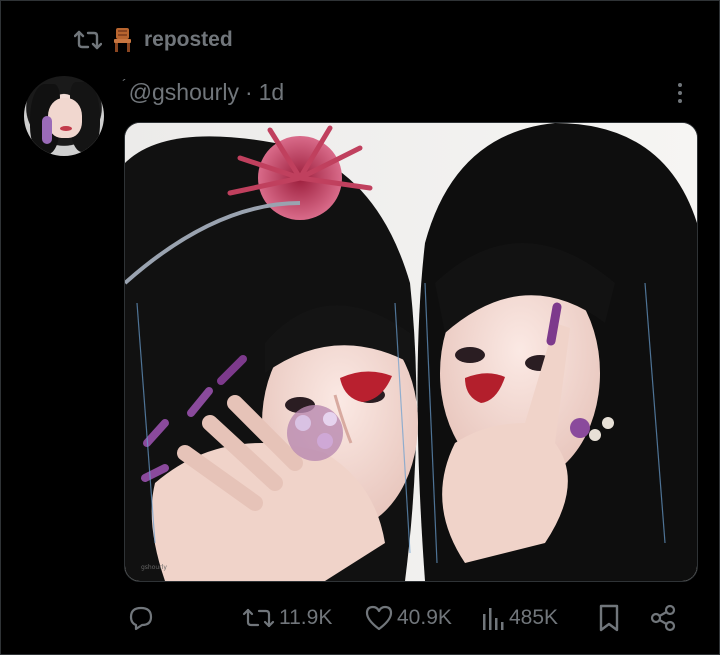  I want to click on views-icon, so click(493, 618).